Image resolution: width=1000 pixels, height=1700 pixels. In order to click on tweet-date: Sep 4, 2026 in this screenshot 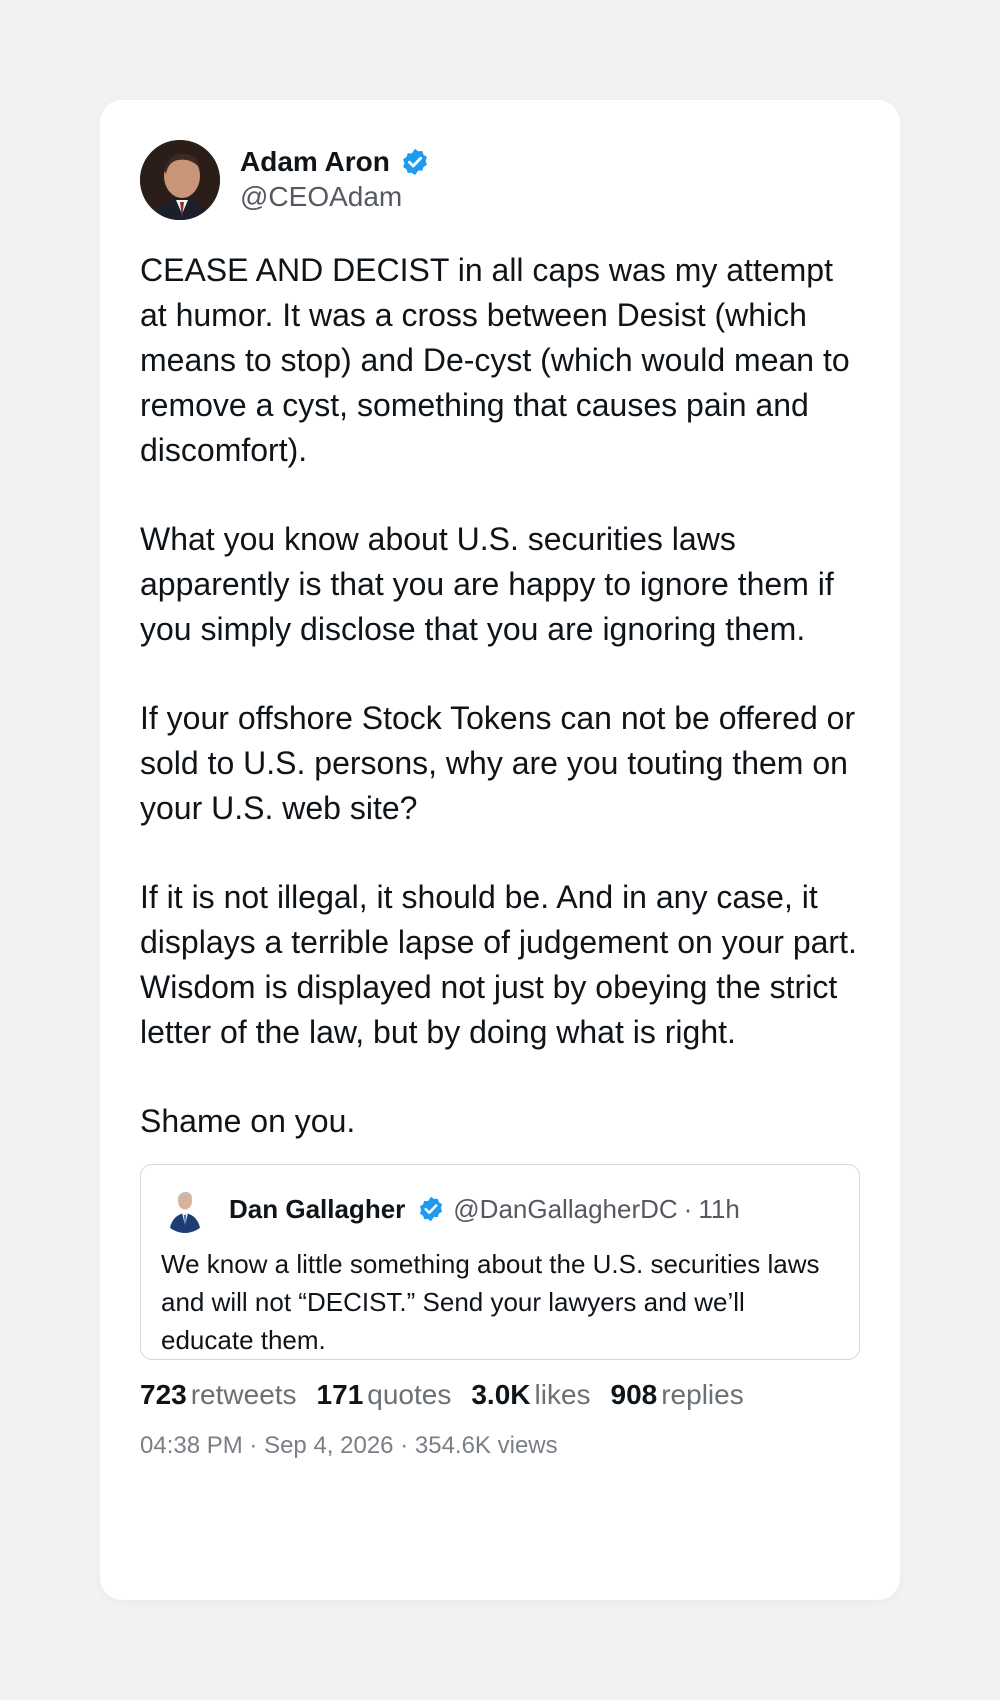, I will do `click(328, 1445)`.